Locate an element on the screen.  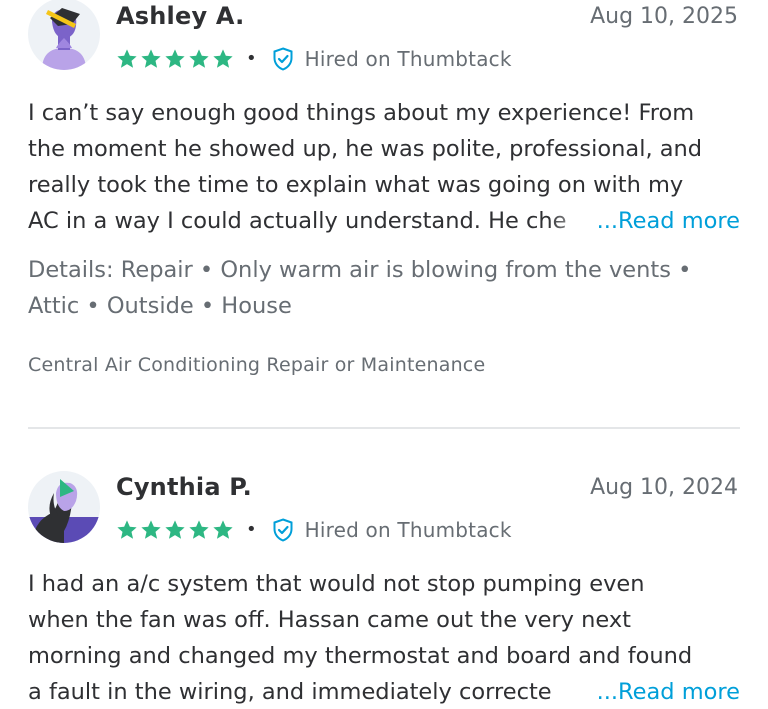
divider is located at coordinates (384, 428).